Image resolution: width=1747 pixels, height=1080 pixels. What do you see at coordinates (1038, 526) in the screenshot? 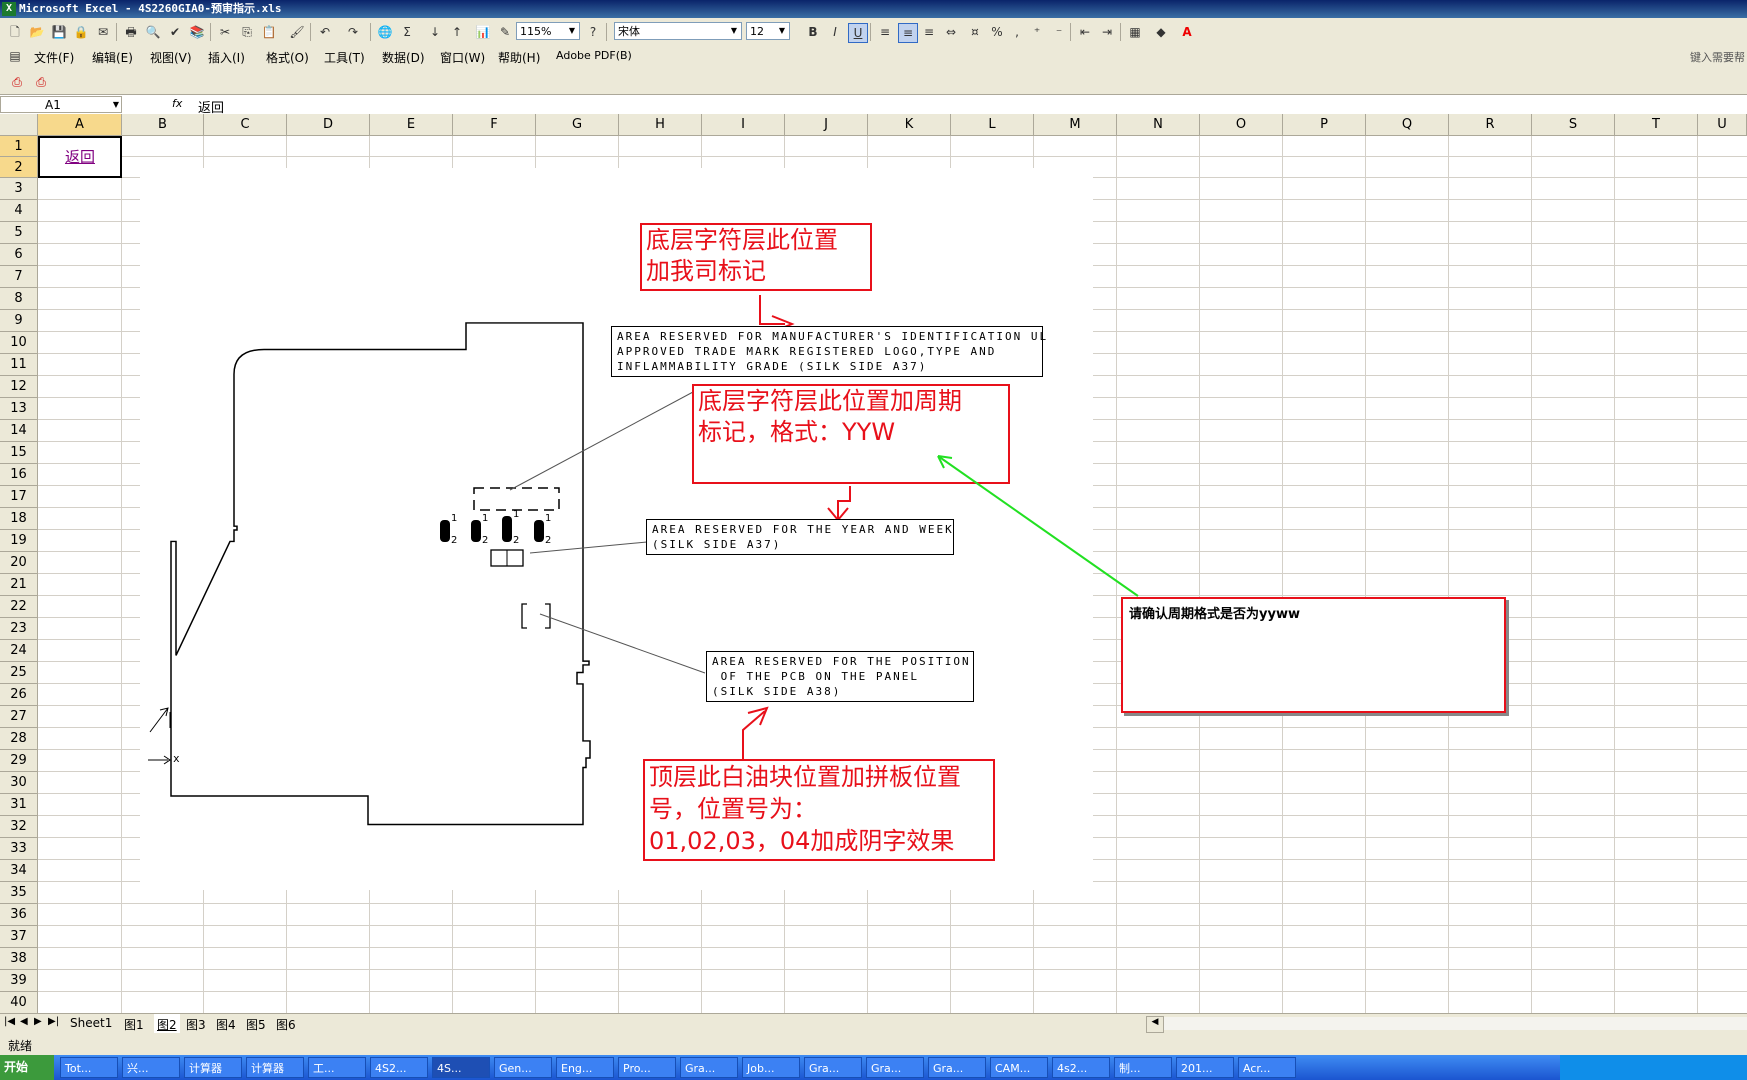
I see `comment-arrow` at bounding box center [1038, 526].